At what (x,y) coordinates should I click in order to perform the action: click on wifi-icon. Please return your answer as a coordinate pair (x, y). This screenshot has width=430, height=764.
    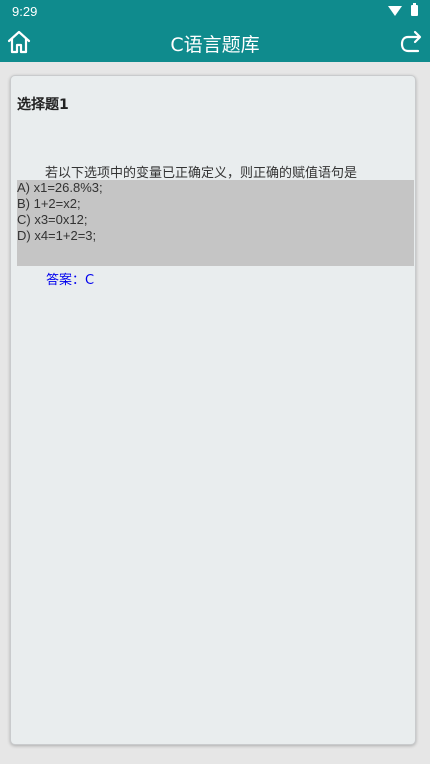
    Looking at the image, I should click on (395, 11).